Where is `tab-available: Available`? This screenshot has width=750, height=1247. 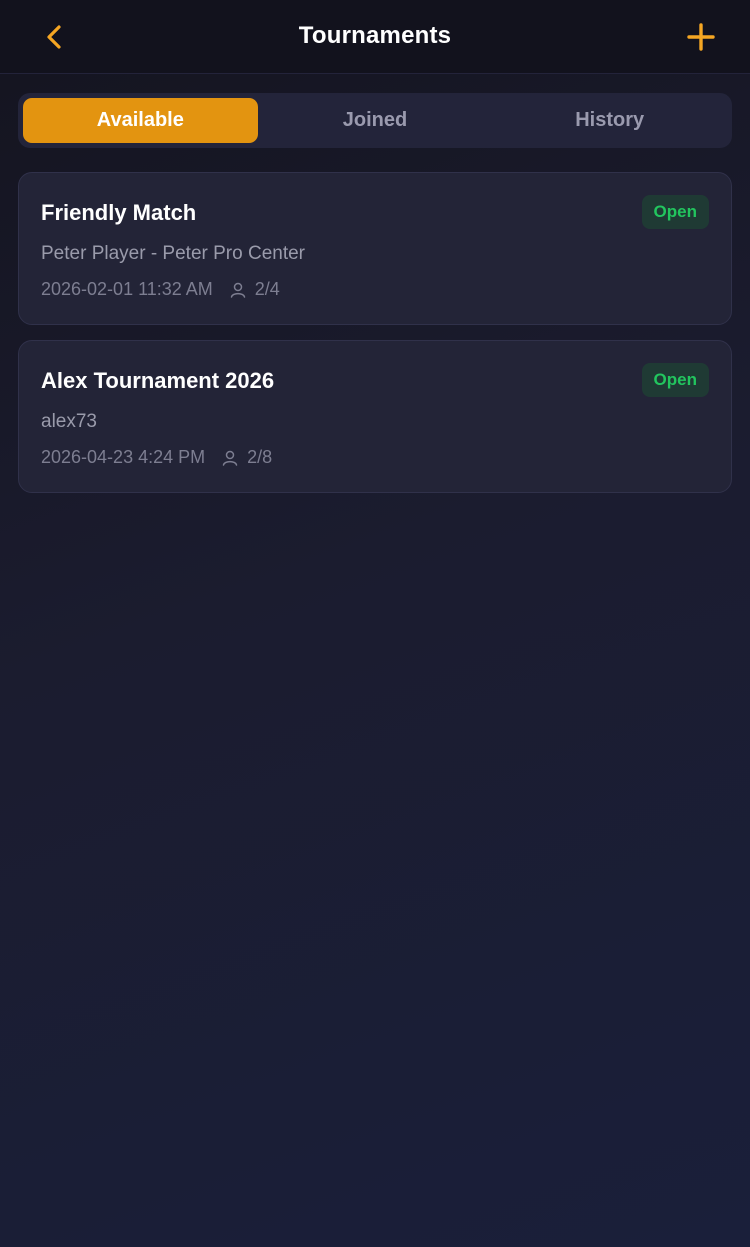
tab-available: Available is located at coordinates (140, 120).